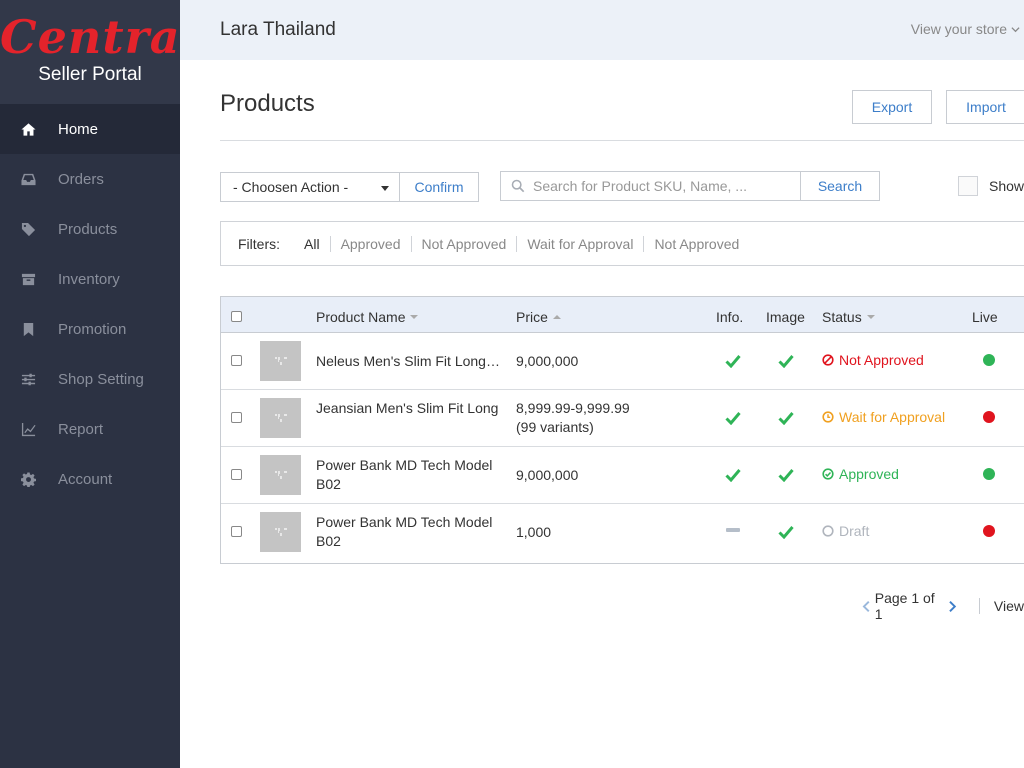 The height and width of the screenshot is (768, 1024). What do you see at coordinates (85, 479) in the screenshot?
I see `sidebar-item-label: Account` at bounding box center [85, 479].